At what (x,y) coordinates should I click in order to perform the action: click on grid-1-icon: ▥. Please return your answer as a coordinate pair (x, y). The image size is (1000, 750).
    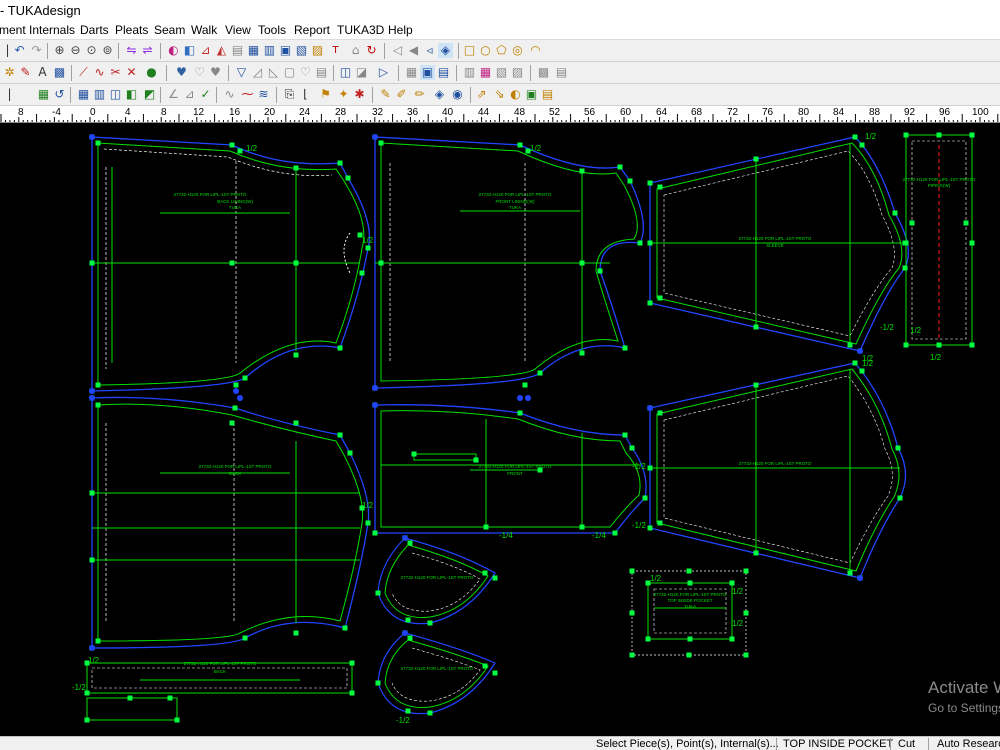
    Looking at the image, I should click on (469, 72).